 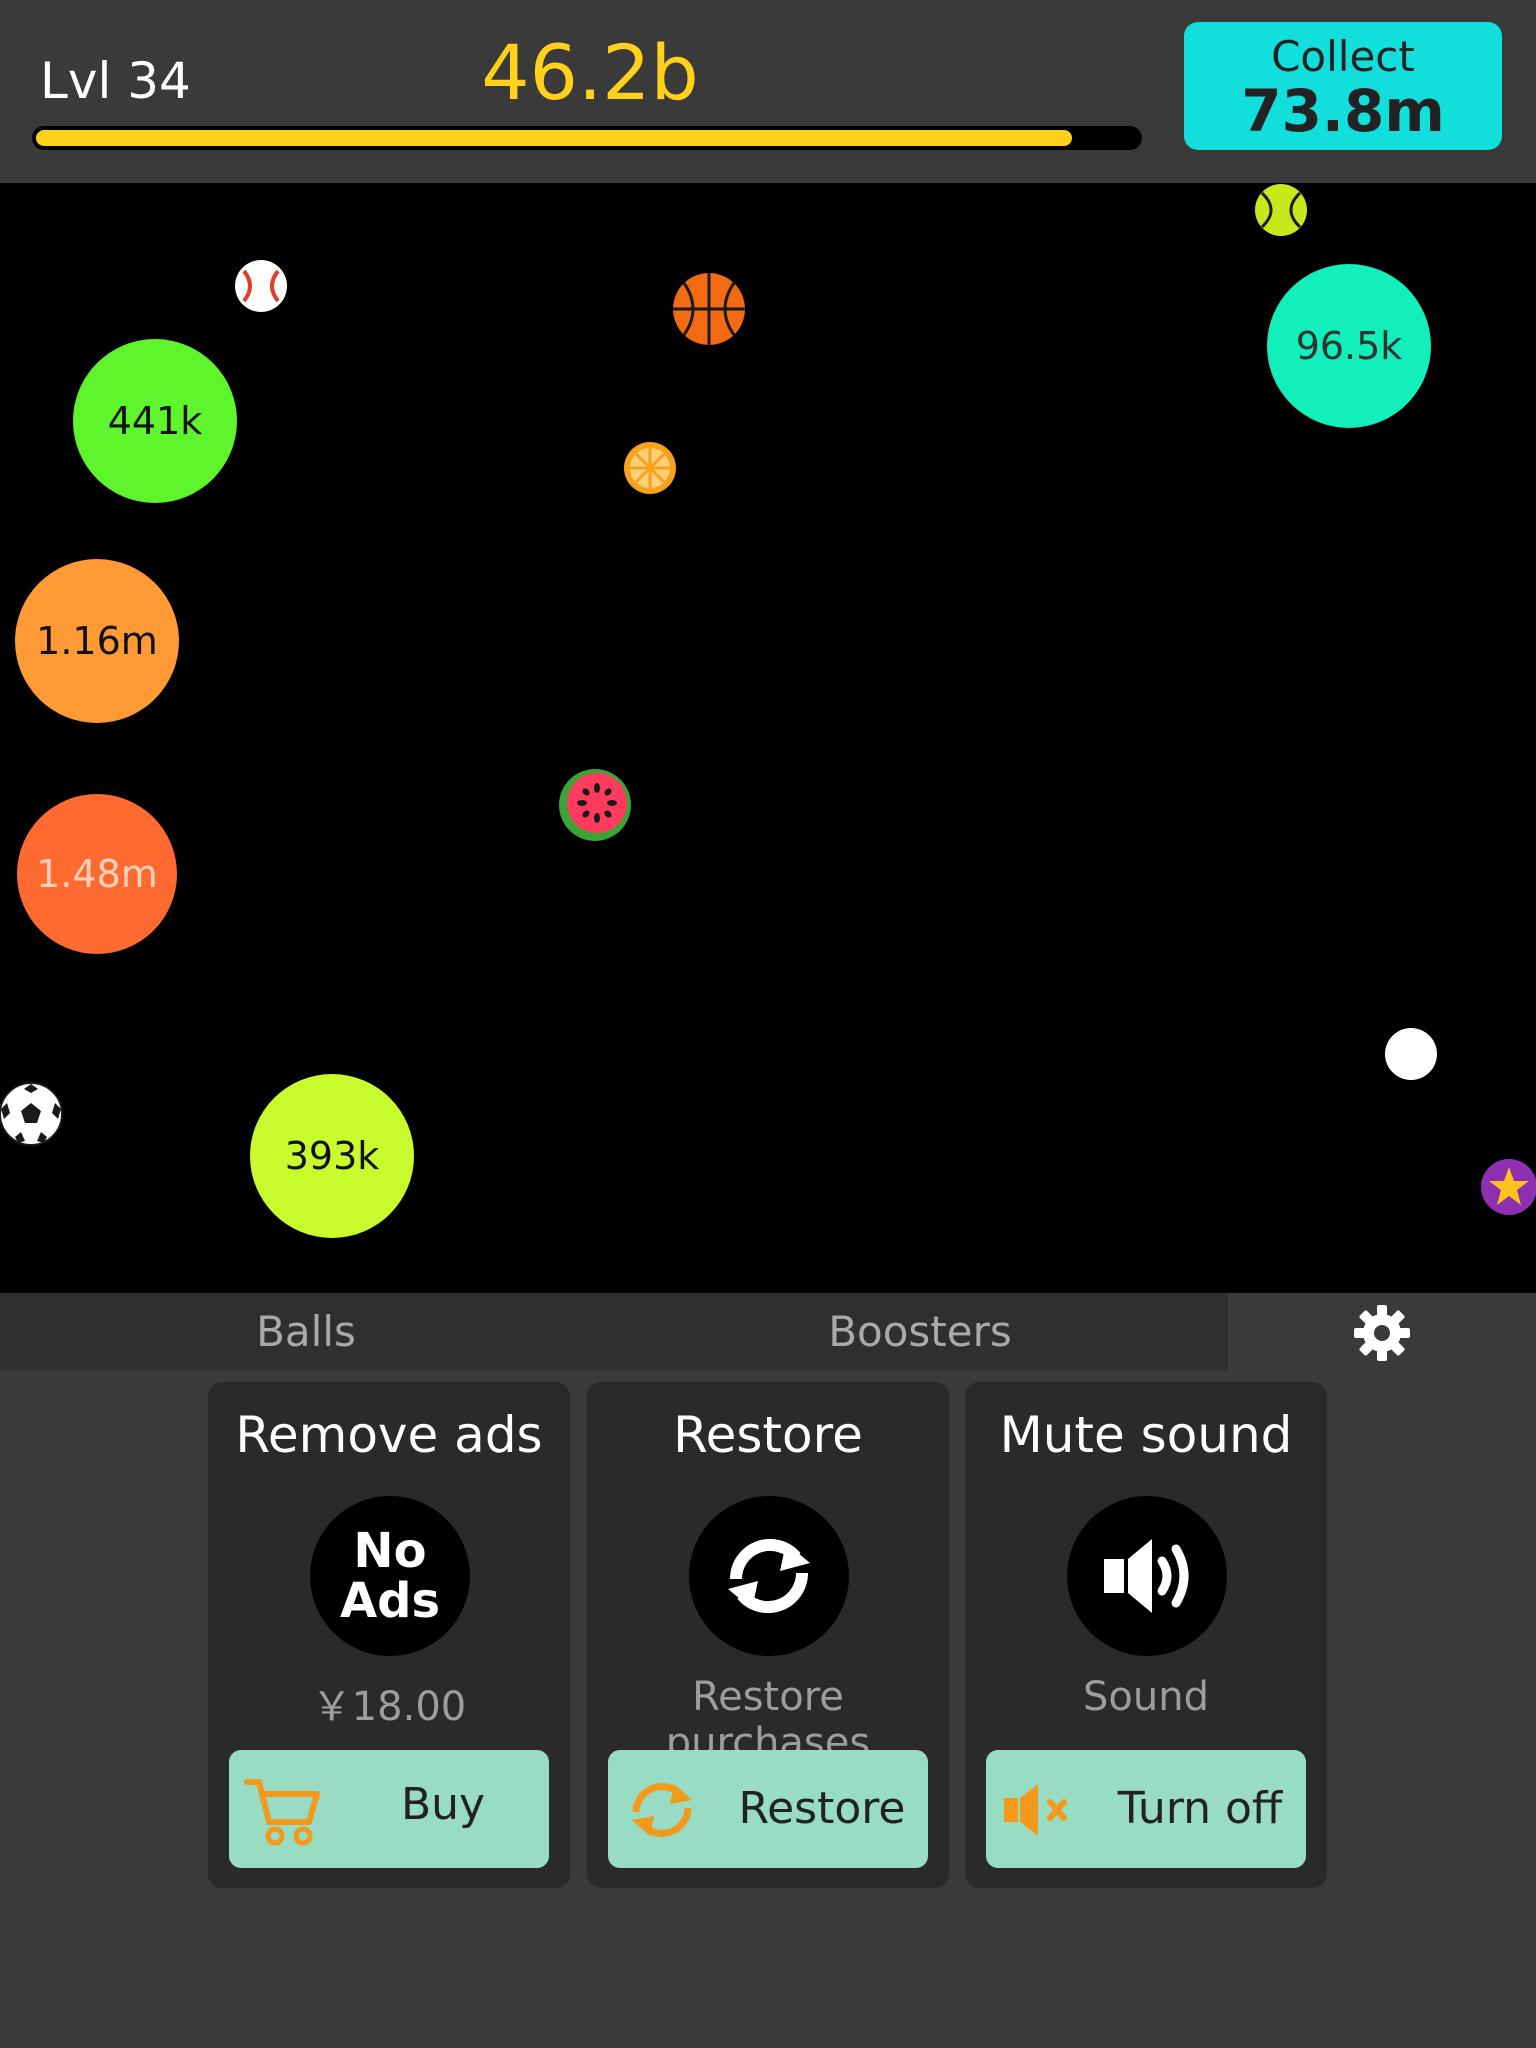 I want to click on refresh-icon, so click(x=662, y=1810).